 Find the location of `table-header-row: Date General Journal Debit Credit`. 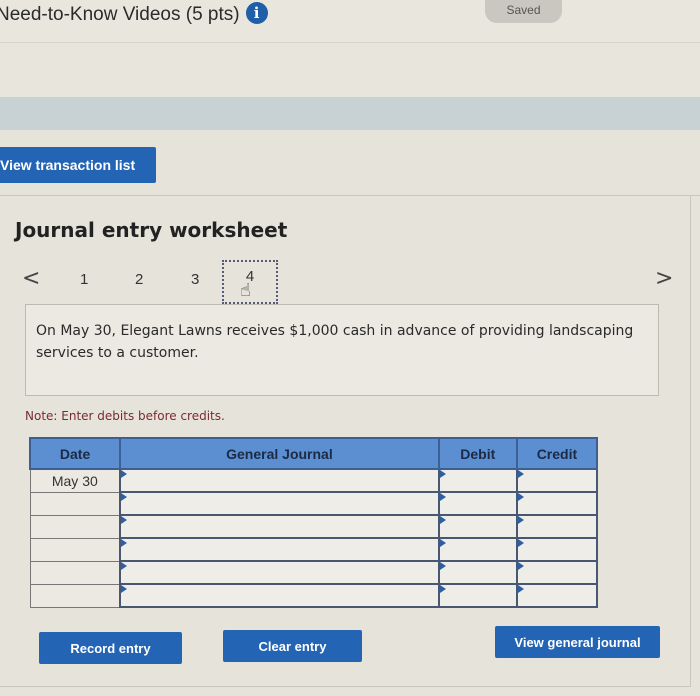

table-header-row: Date General Journal Debit Credit is located at coordinates (313, 453).